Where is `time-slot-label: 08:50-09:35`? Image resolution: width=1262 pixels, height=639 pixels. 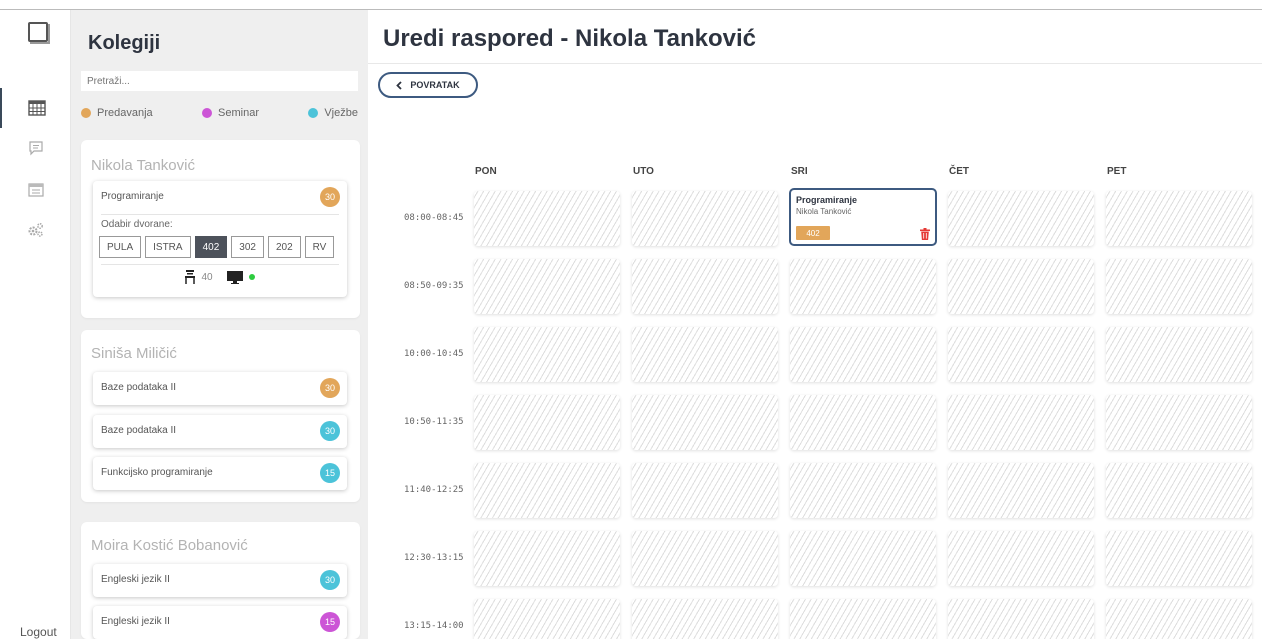 time-slot-label: 08:50-09:35 is located at coordinates (434, 286).